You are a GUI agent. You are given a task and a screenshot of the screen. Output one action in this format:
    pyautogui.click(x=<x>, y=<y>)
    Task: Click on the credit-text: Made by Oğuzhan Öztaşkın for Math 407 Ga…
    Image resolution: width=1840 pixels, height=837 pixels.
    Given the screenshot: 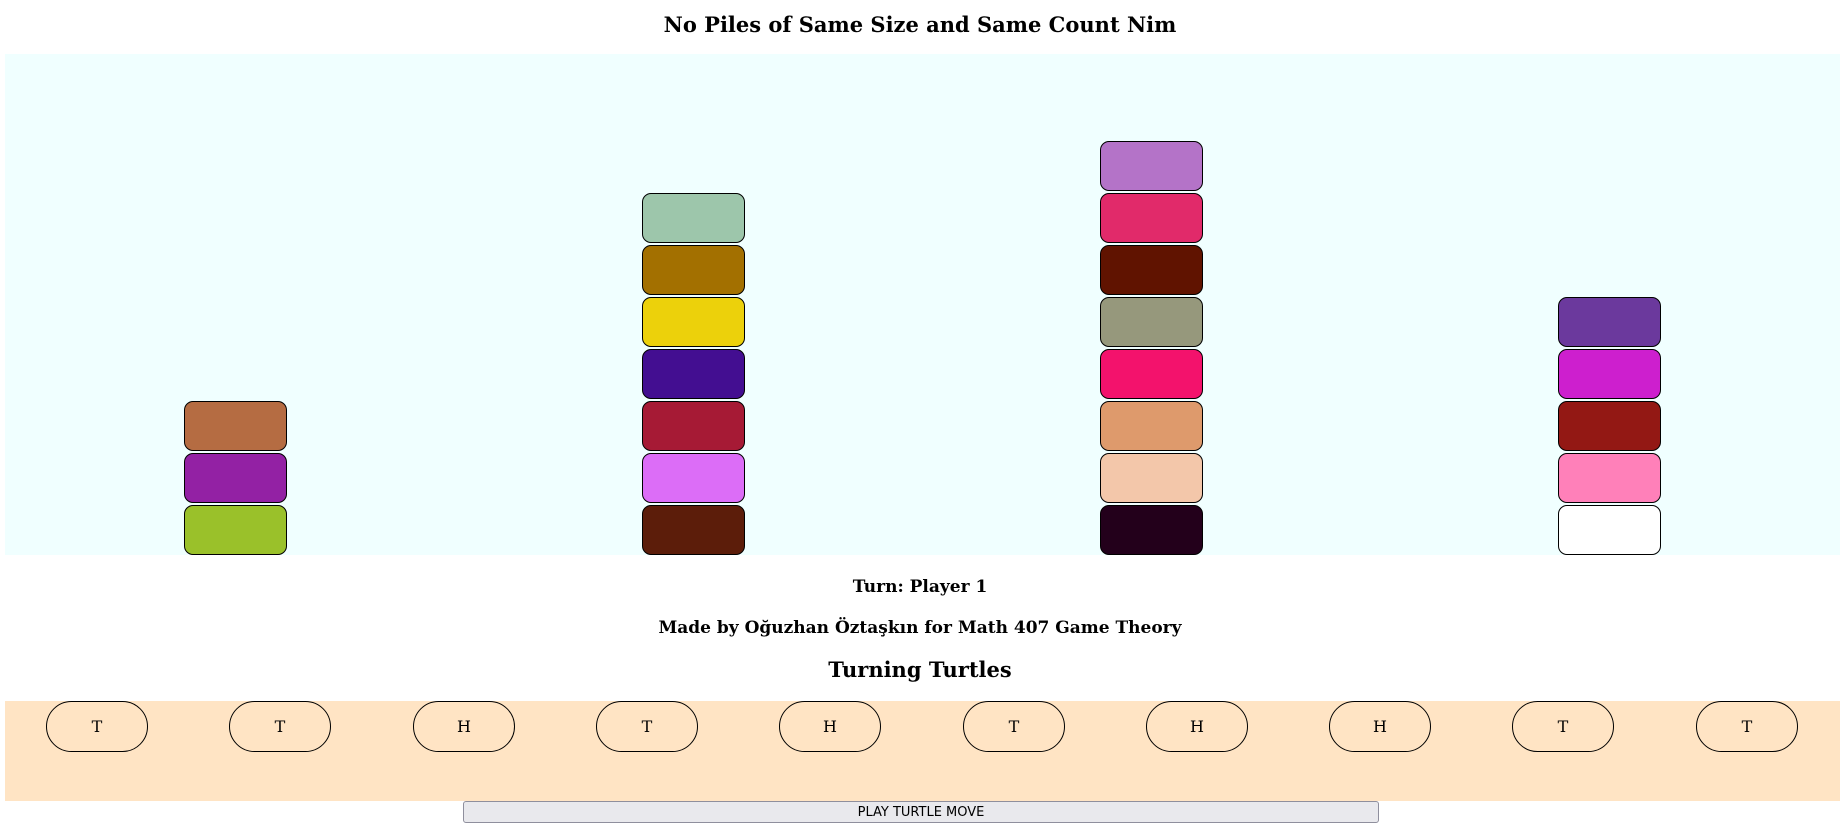 What is the action you would take?
    pyautogui.click(x=920, y=628)
    